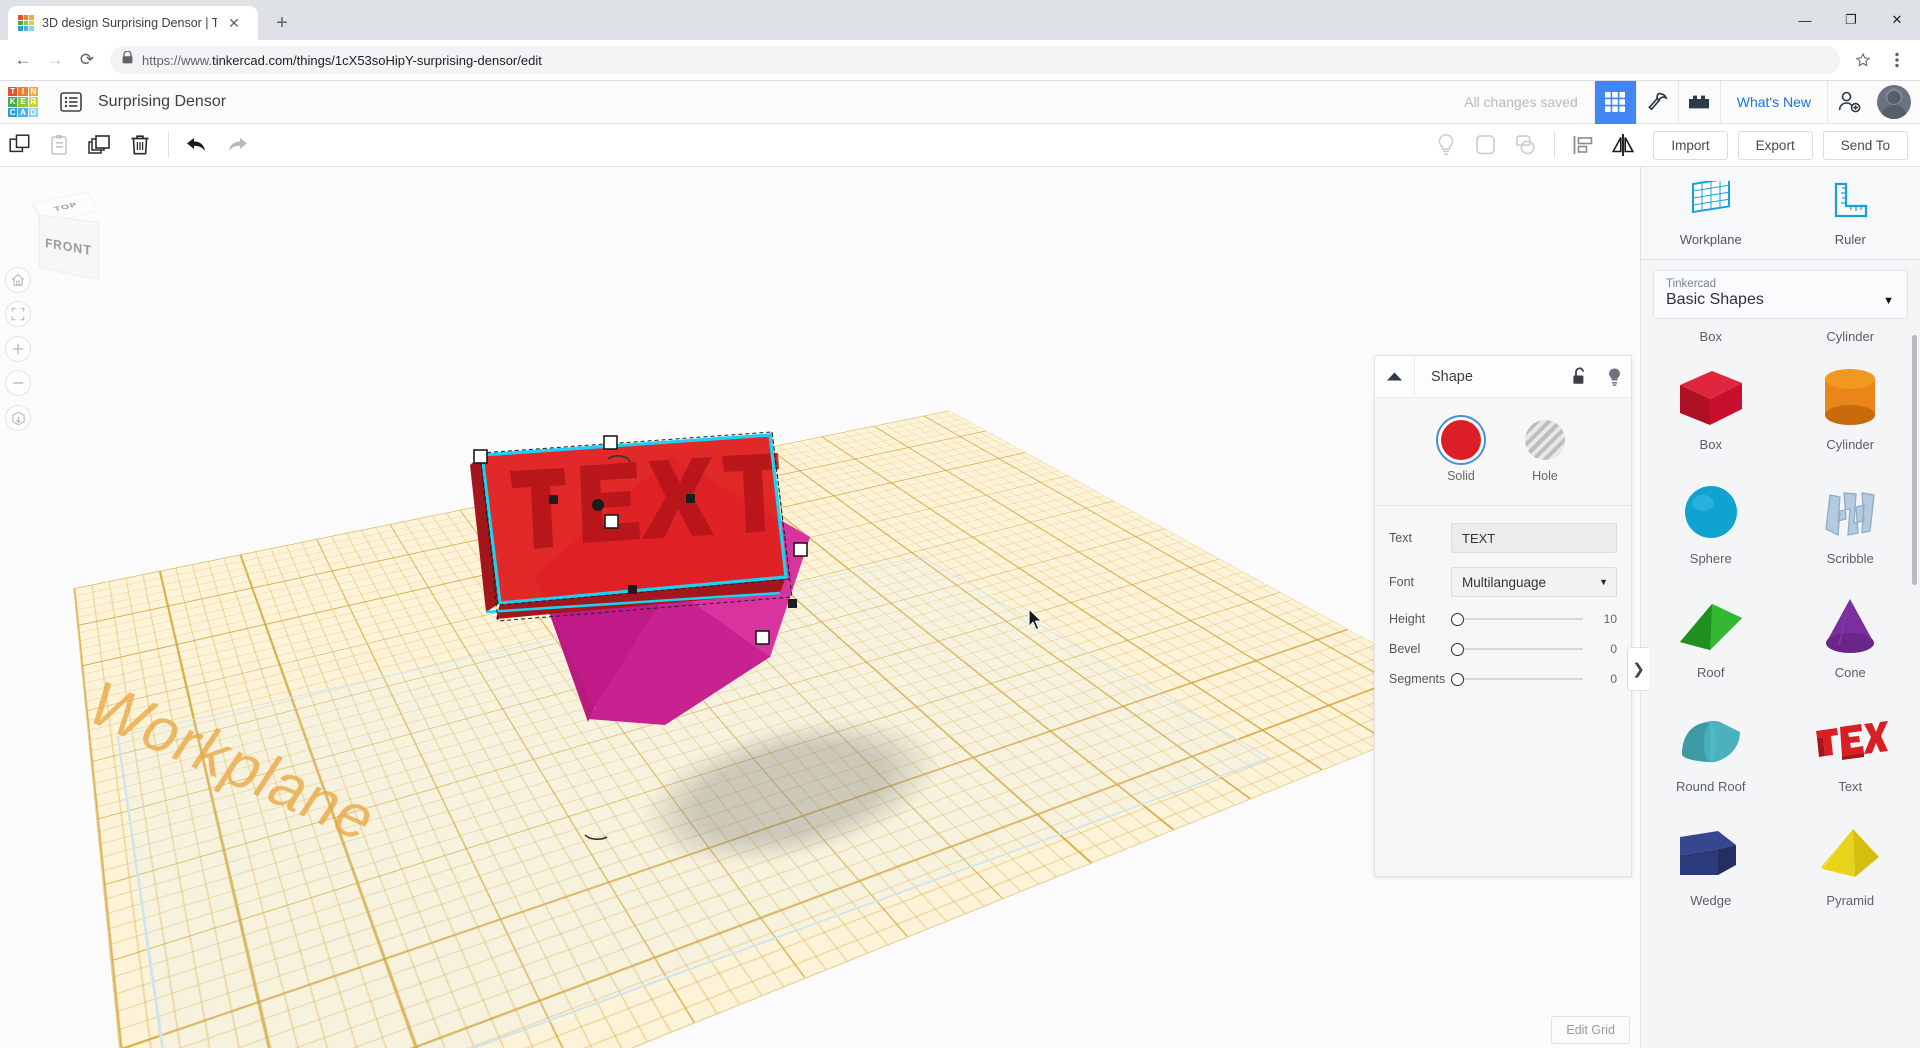 The height and width of the screenshot is (1048, 1920). What do you see at coordinates (1526, 145) in the screenshot?
I see `ungroup-shapes-icon` at bounding box center [1526, 145].